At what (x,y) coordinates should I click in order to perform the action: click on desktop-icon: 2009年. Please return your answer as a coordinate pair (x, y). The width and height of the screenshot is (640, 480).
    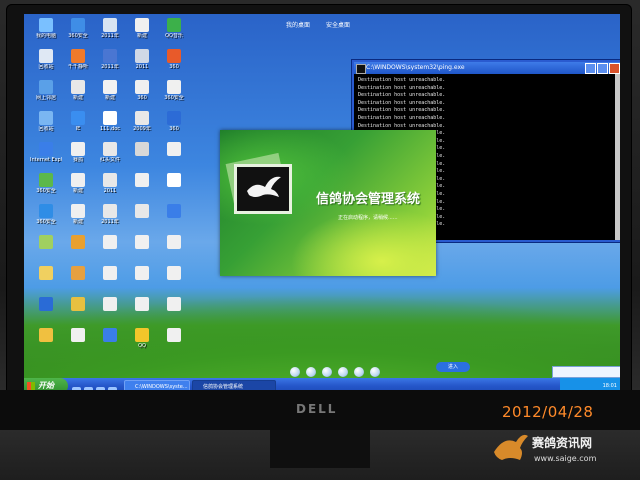
    Looking at the image, I should click on (142, 121).